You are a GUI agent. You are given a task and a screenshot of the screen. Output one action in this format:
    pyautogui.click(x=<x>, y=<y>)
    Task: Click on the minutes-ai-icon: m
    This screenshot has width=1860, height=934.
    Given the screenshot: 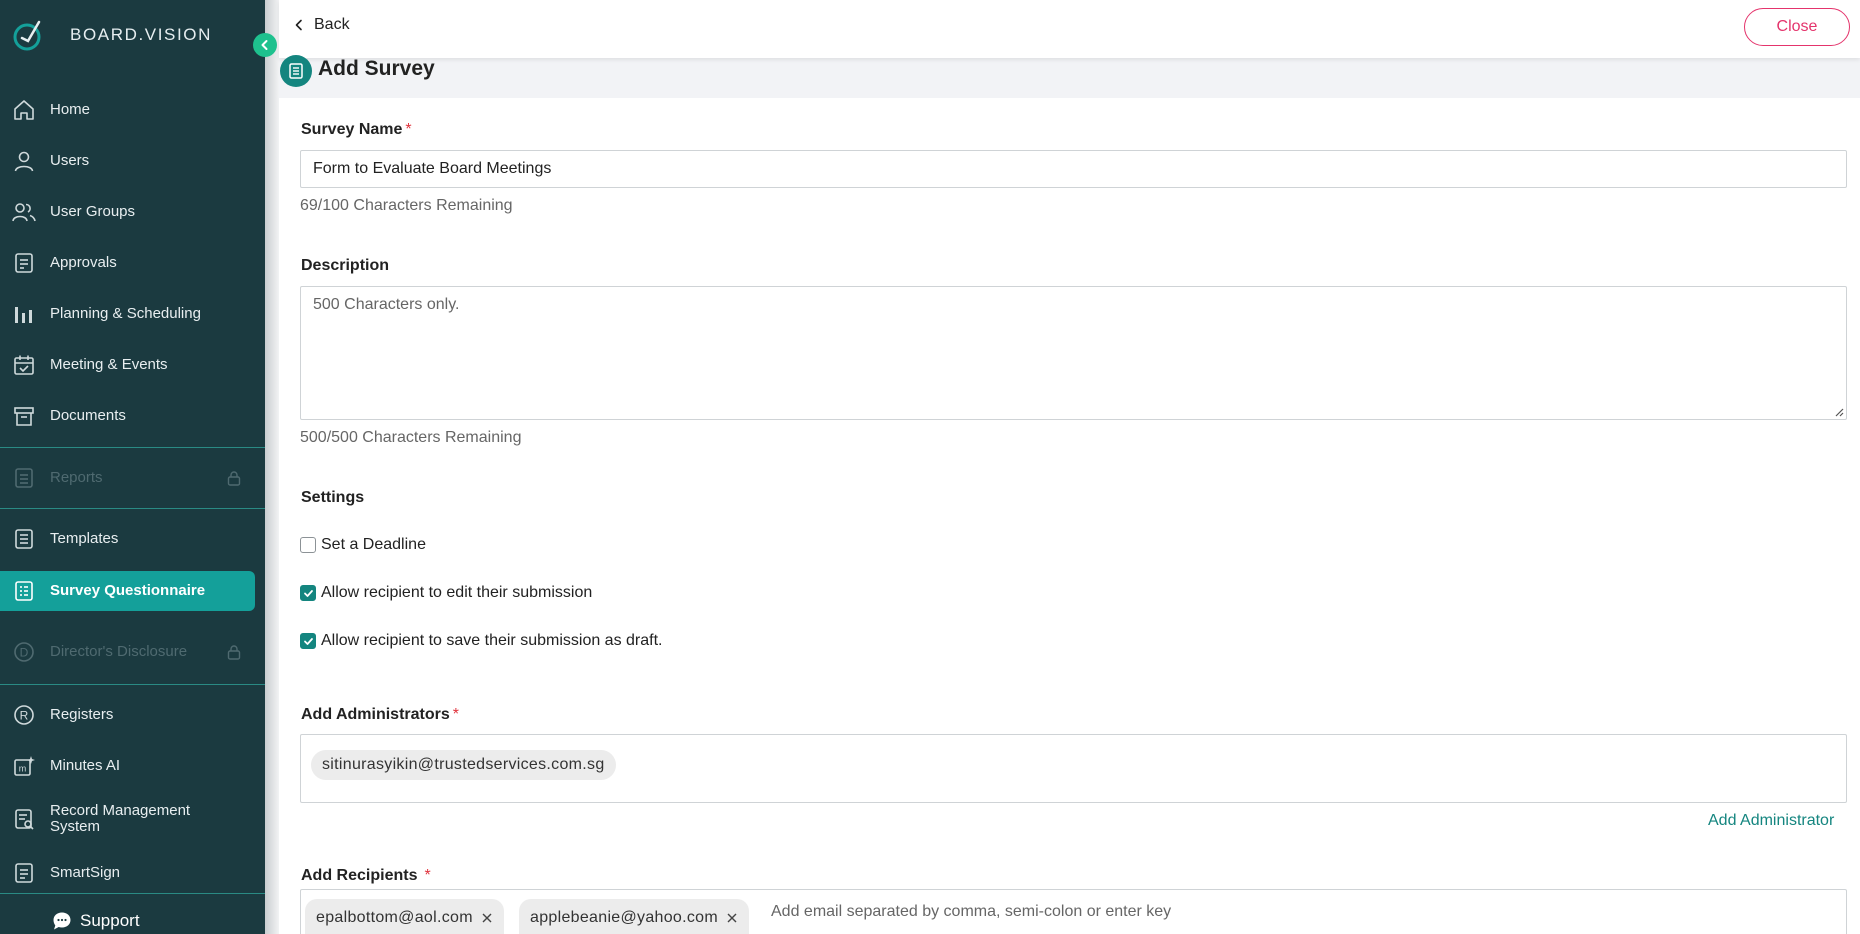 What is the action you would take?
    pyautogui.click(x=24, y=766)
    